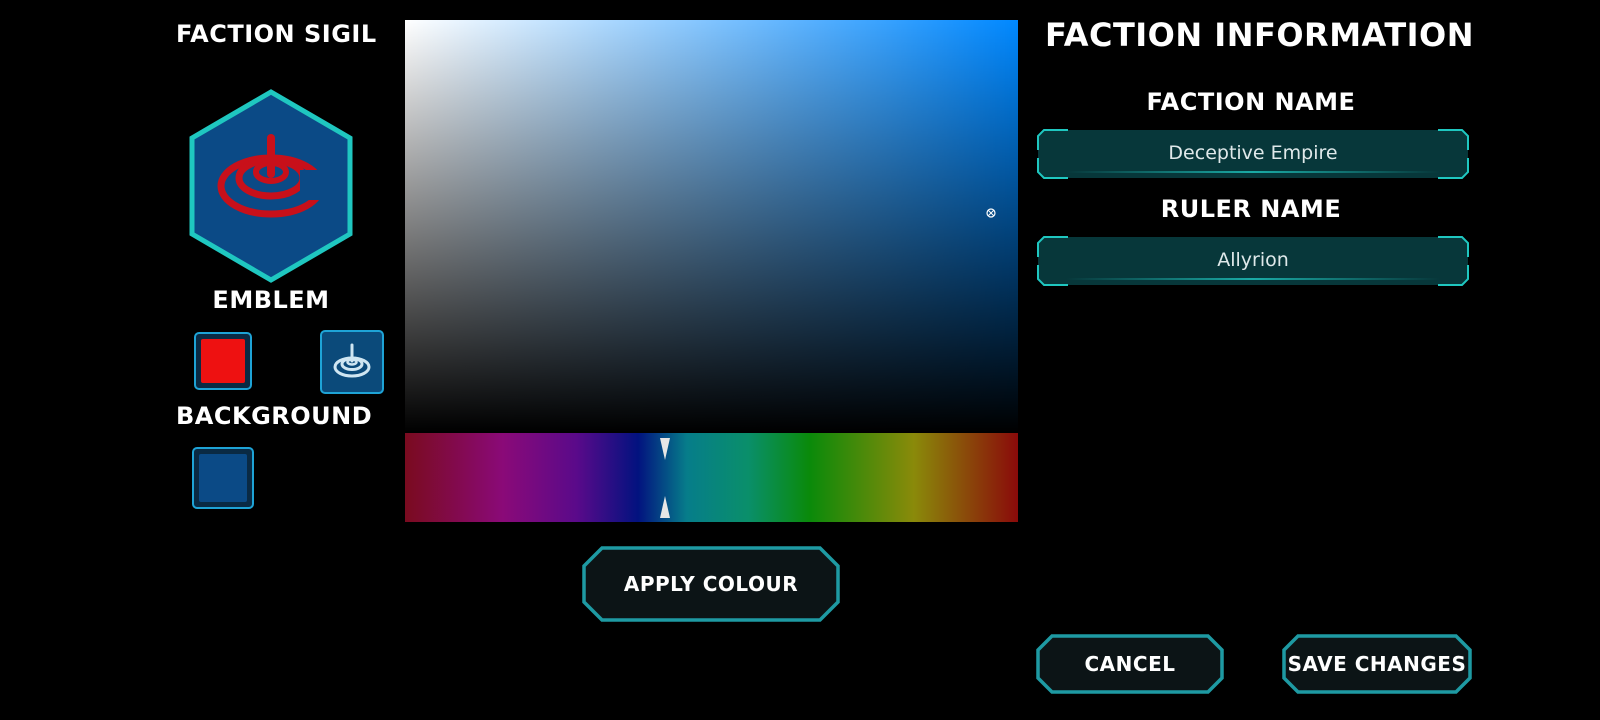 This screenshot has width=1600, height=720. I want to click on ruler-name-input, so click(1253, 260).